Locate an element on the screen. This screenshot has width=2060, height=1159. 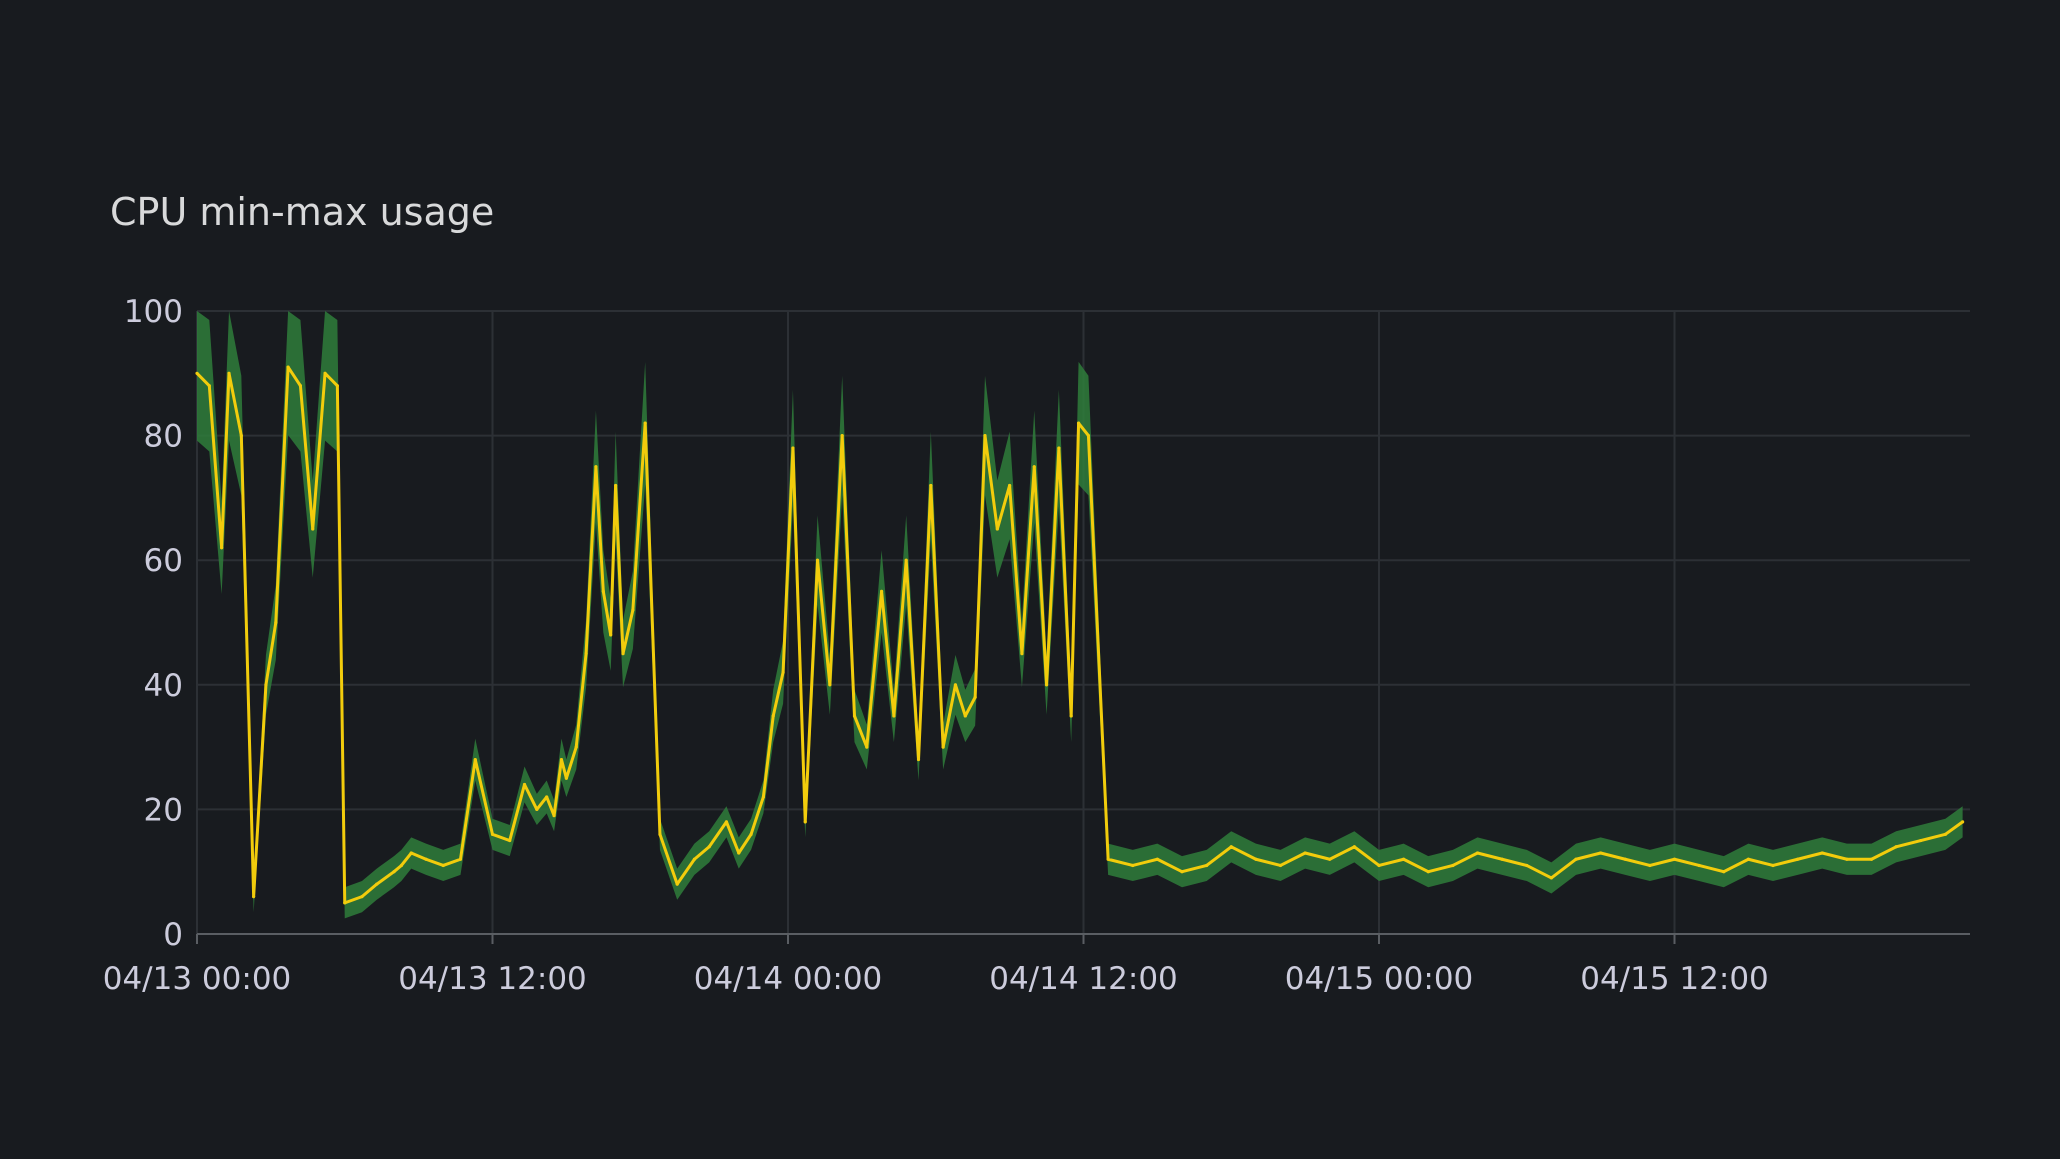
x-tick-label: 04/13 00:00 is located at coordinates (197, 979).